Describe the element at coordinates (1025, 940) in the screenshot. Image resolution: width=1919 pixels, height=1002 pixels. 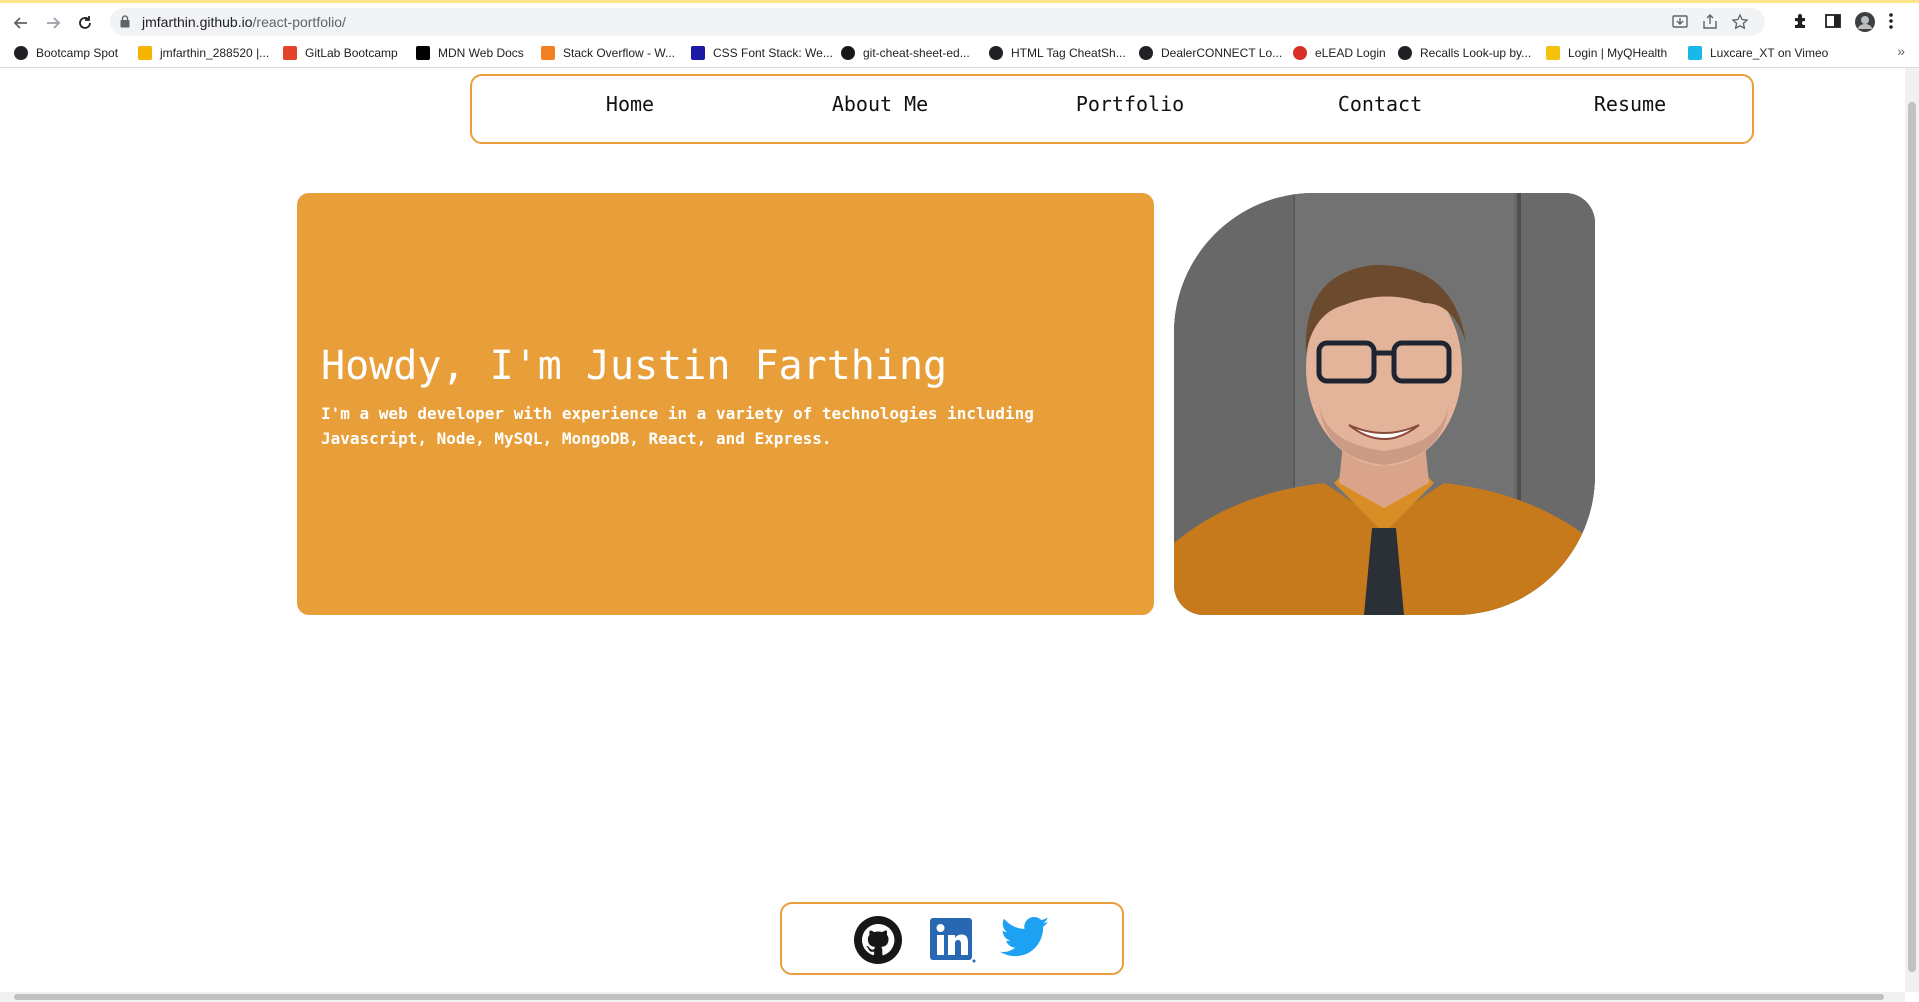
I see `twitter-icon` at that location.